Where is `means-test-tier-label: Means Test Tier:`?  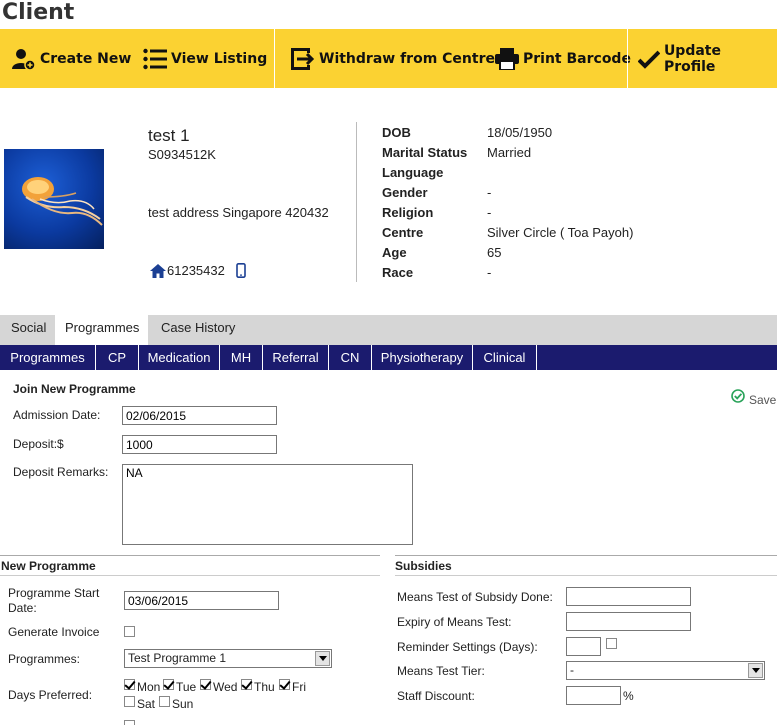 means-test-tier-label: Means Test Tier: is located at coordinates (441, 671).